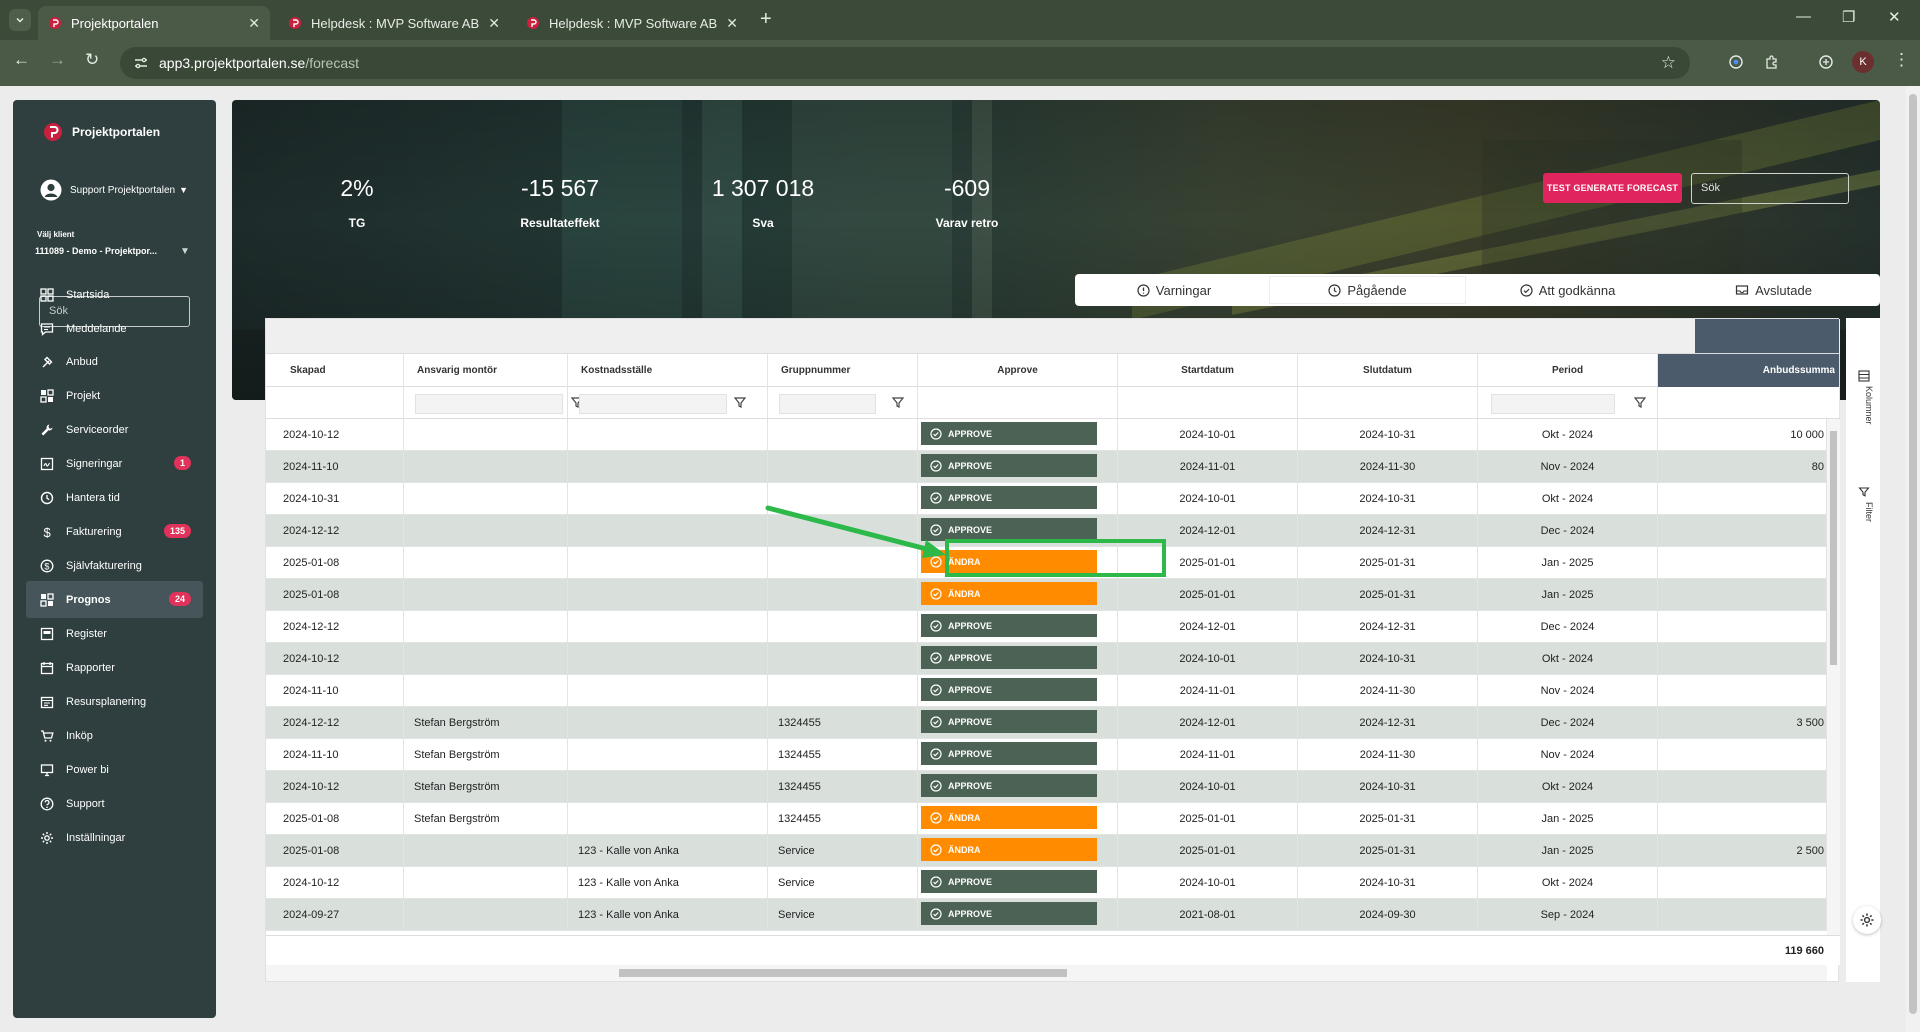 This screenshot has width=1920, height=1032. What do you see at coordinates (905, 63) in the screenshot?
I see `address-bar: app3.projektportalen.se/forecast ☆` at bounding box center [905, 63].